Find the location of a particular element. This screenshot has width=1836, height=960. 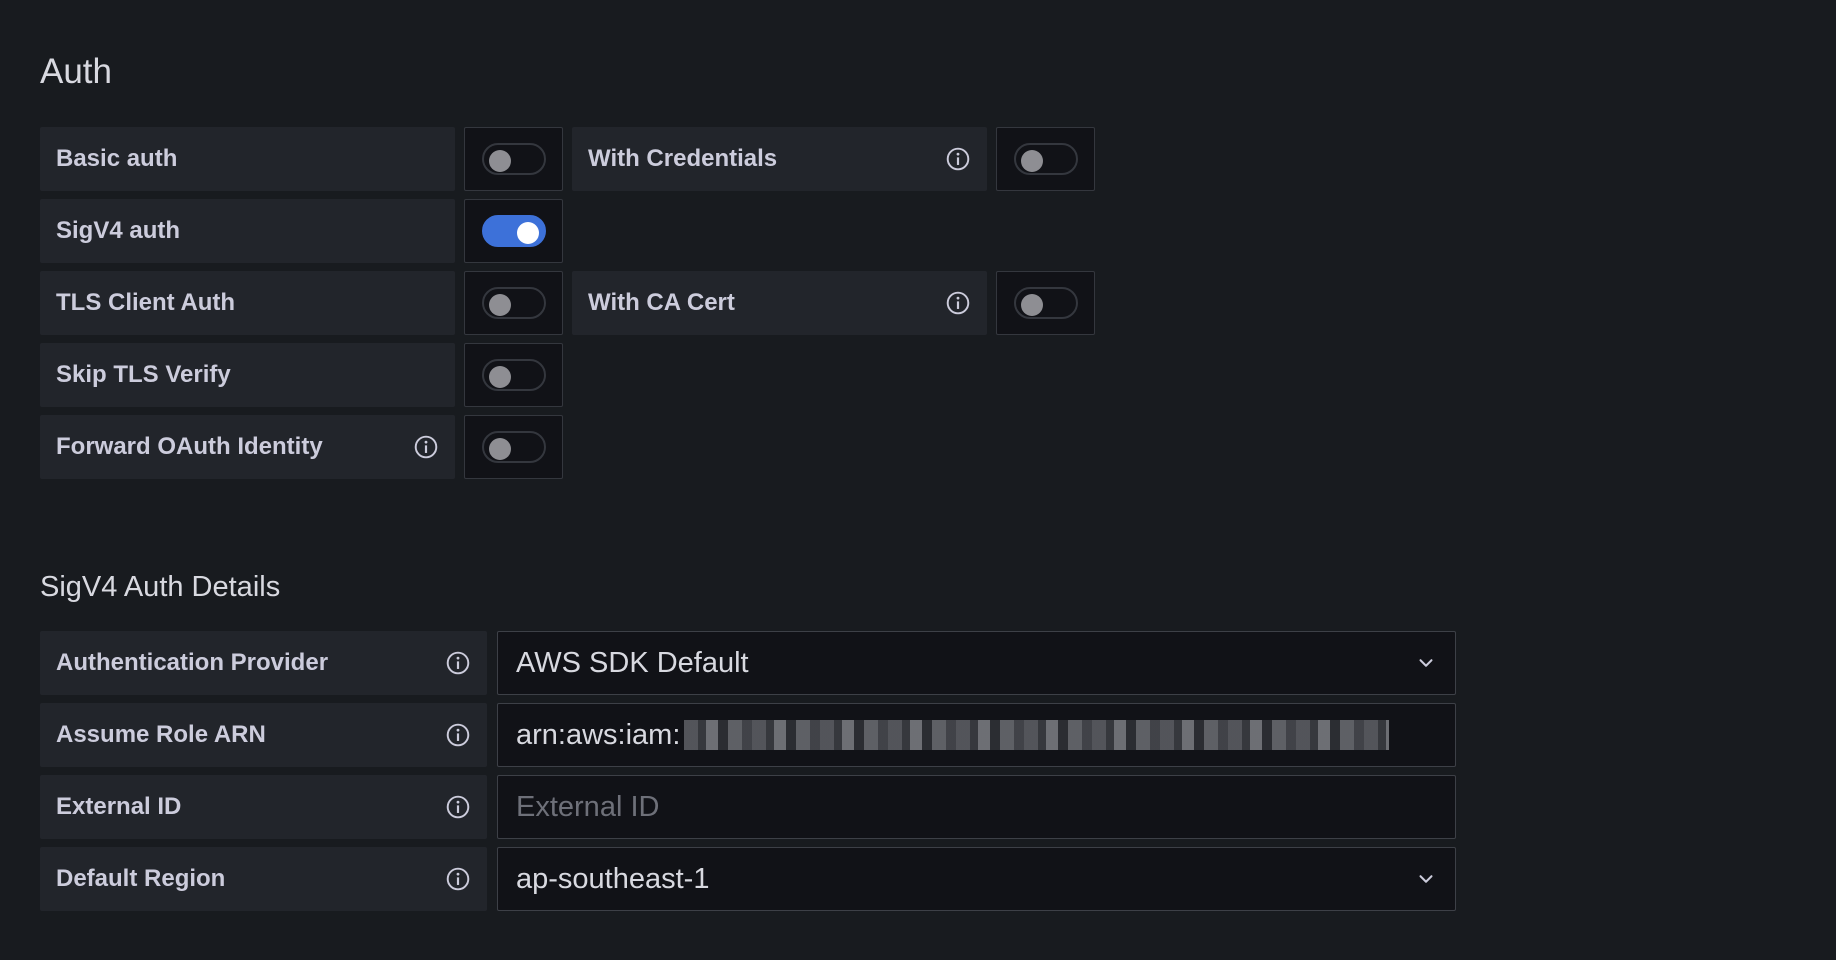

with-ca-cert-toggle is located at coordinates (1045, 303).